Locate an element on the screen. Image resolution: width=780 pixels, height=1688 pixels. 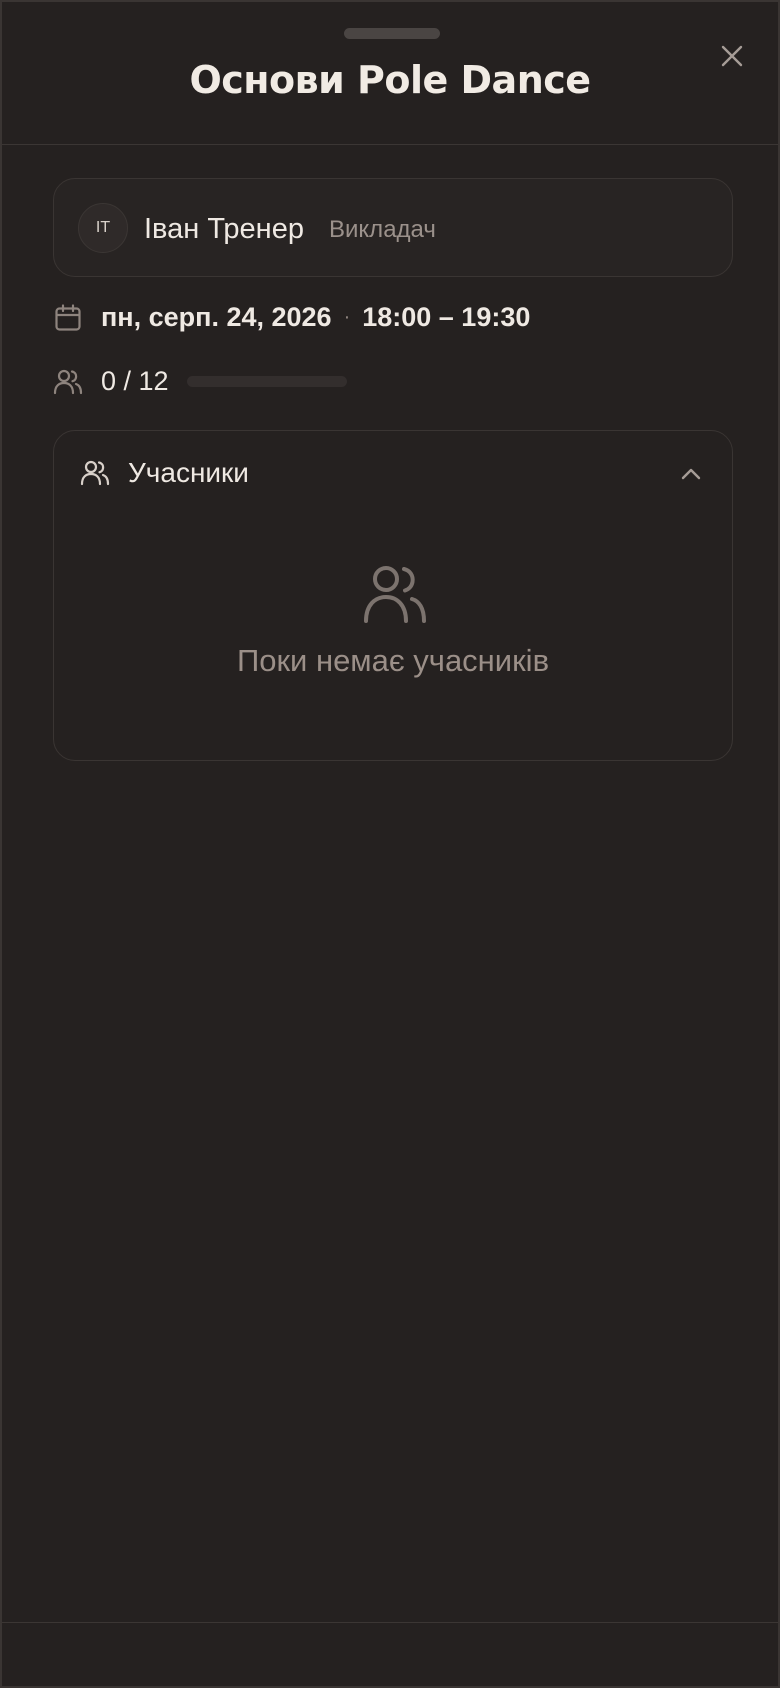
avatar: ІТ is located at coordinates (103, 228).